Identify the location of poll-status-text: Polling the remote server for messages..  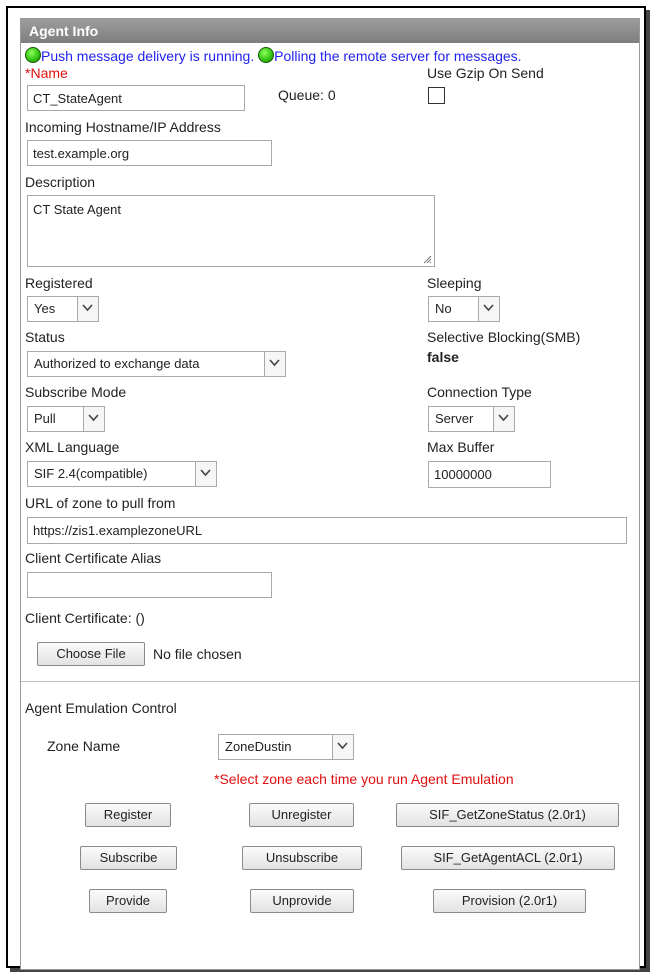
(398, 56).